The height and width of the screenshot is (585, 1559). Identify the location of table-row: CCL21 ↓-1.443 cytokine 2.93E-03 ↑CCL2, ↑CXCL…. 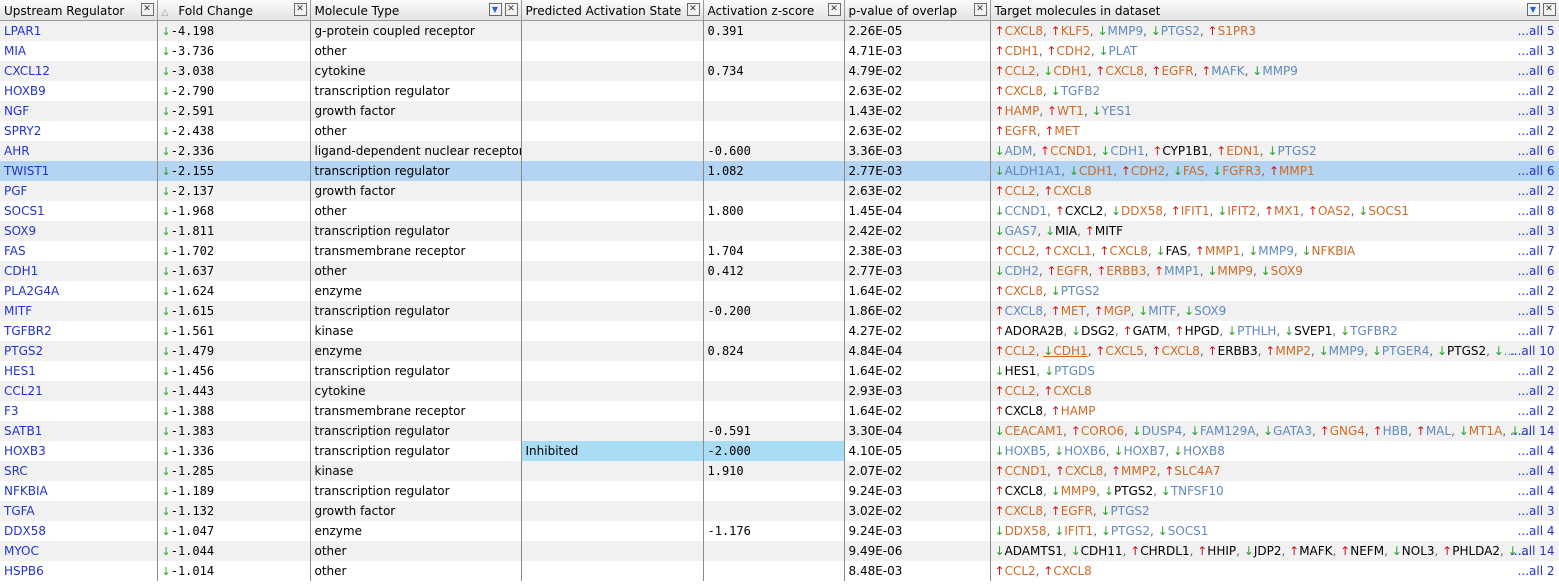
(779, 390).